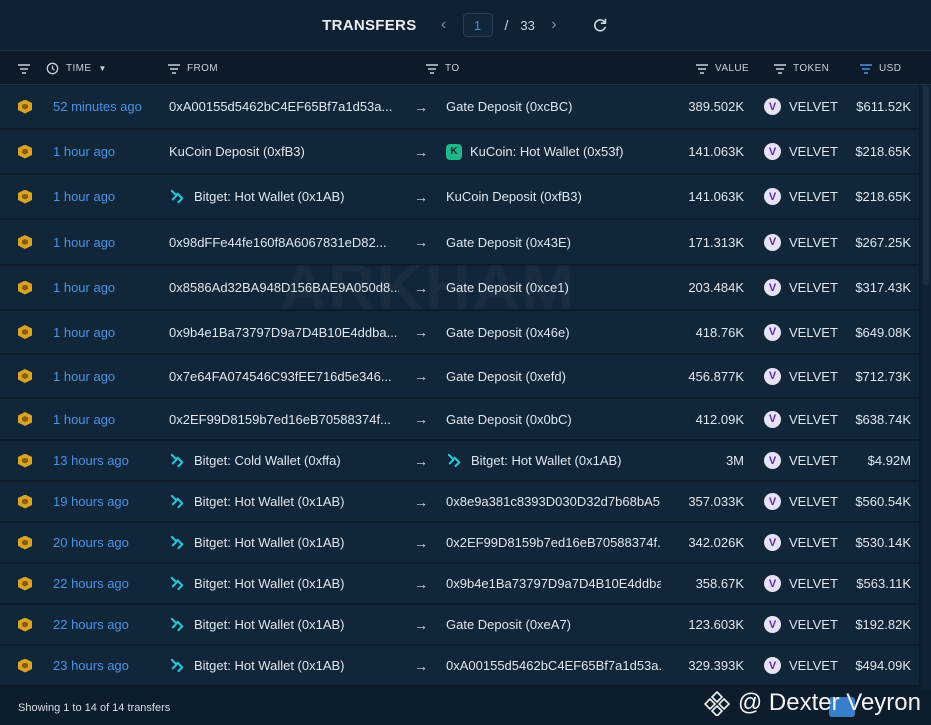 The image size is (931, 725). Describe the element at coordinates (546, 151) in the screenshot. I see `to-address: KuCoin: Hot Wallet (0x53f)` at that location.